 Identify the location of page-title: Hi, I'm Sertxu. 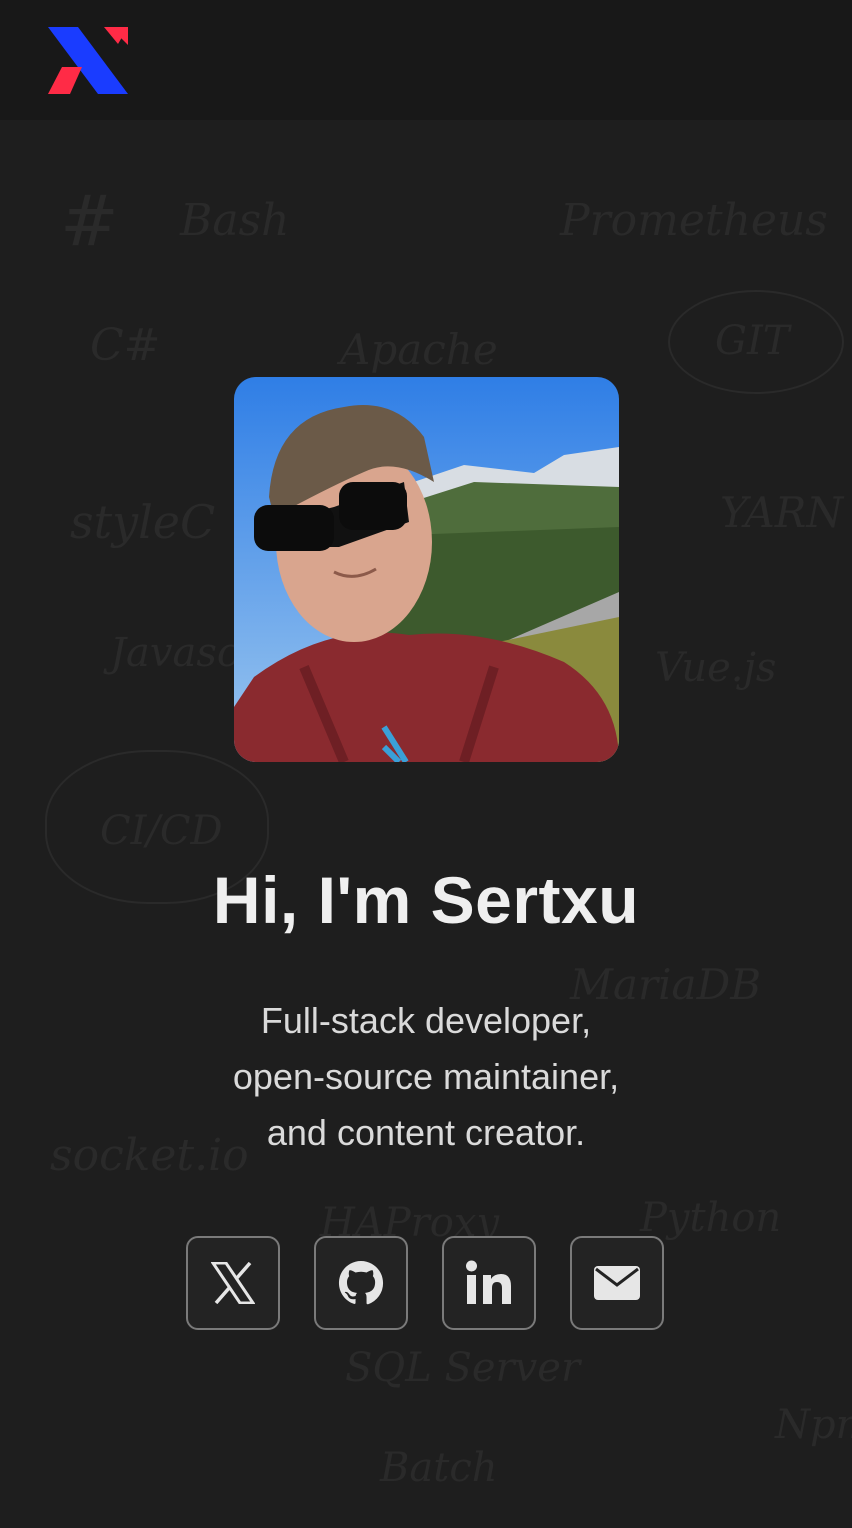
(426, 900).